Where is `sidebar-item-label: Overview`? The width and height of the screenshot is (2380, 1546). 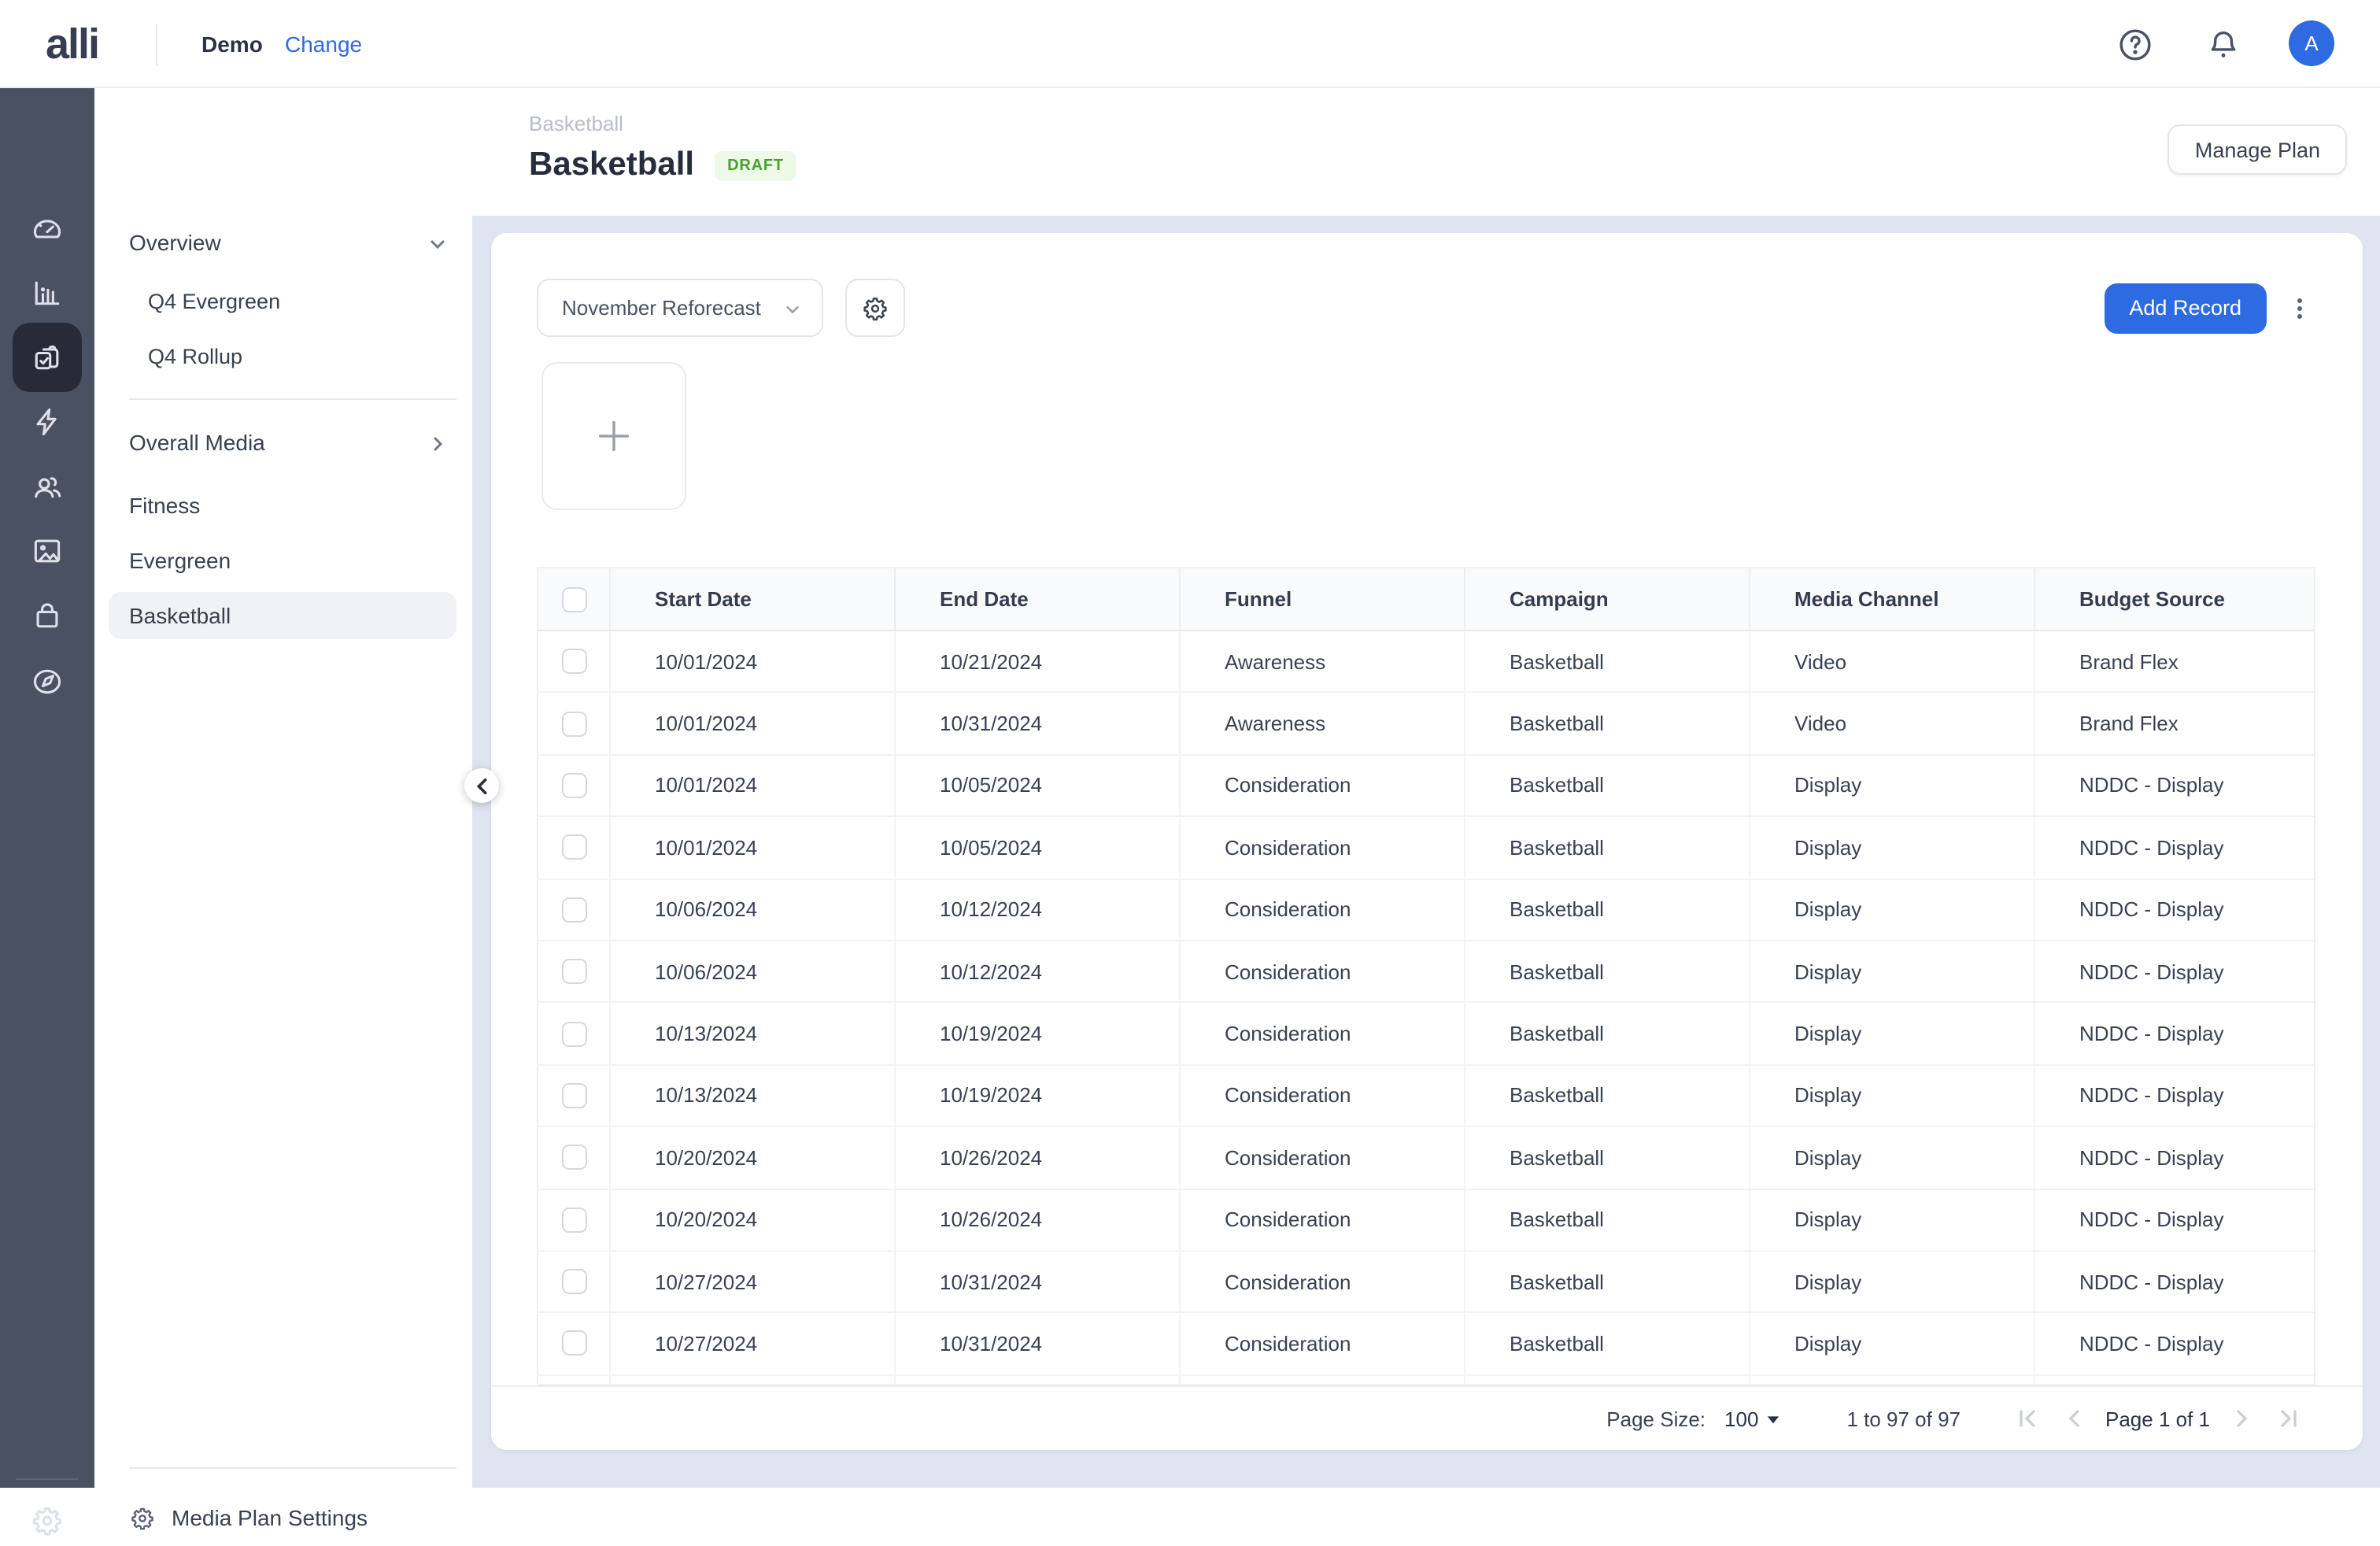 sidebar-item-label: Overview is located at coordinates (175, 243).